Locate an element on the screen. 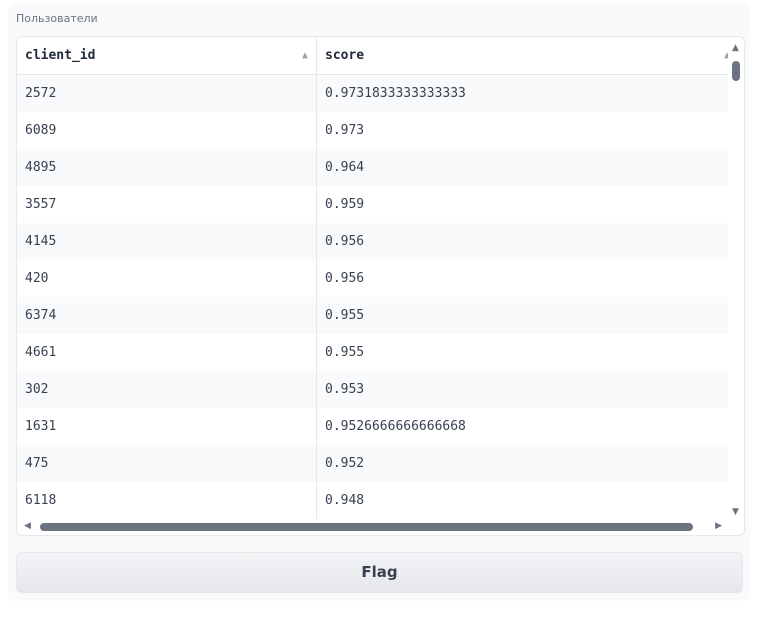 The height and width of the screenshot is (623, 767). scroll-left-icon: ◀ is located at coordinates (27, 526).